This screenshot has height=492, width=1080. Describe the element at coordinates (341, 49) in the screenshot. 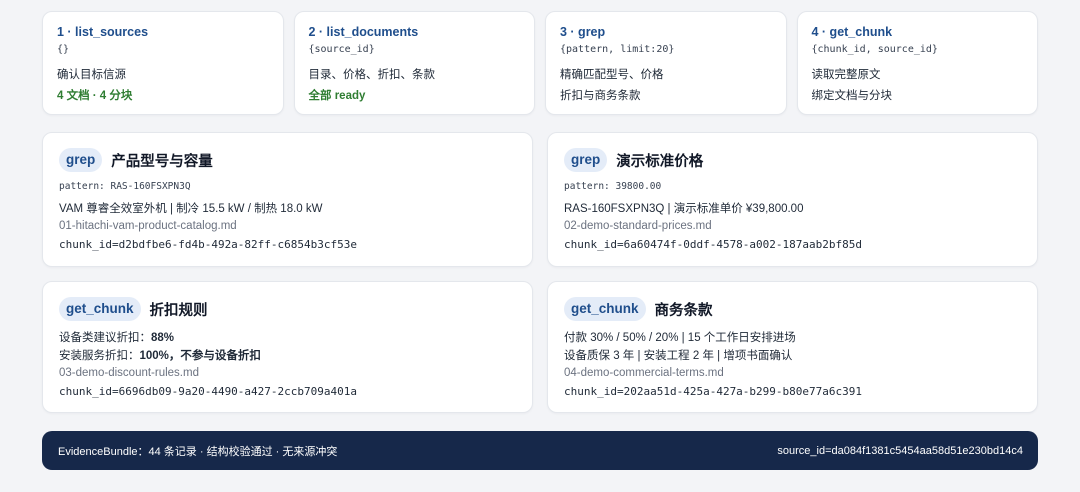

I see `step-args: {source_id}` at that location.